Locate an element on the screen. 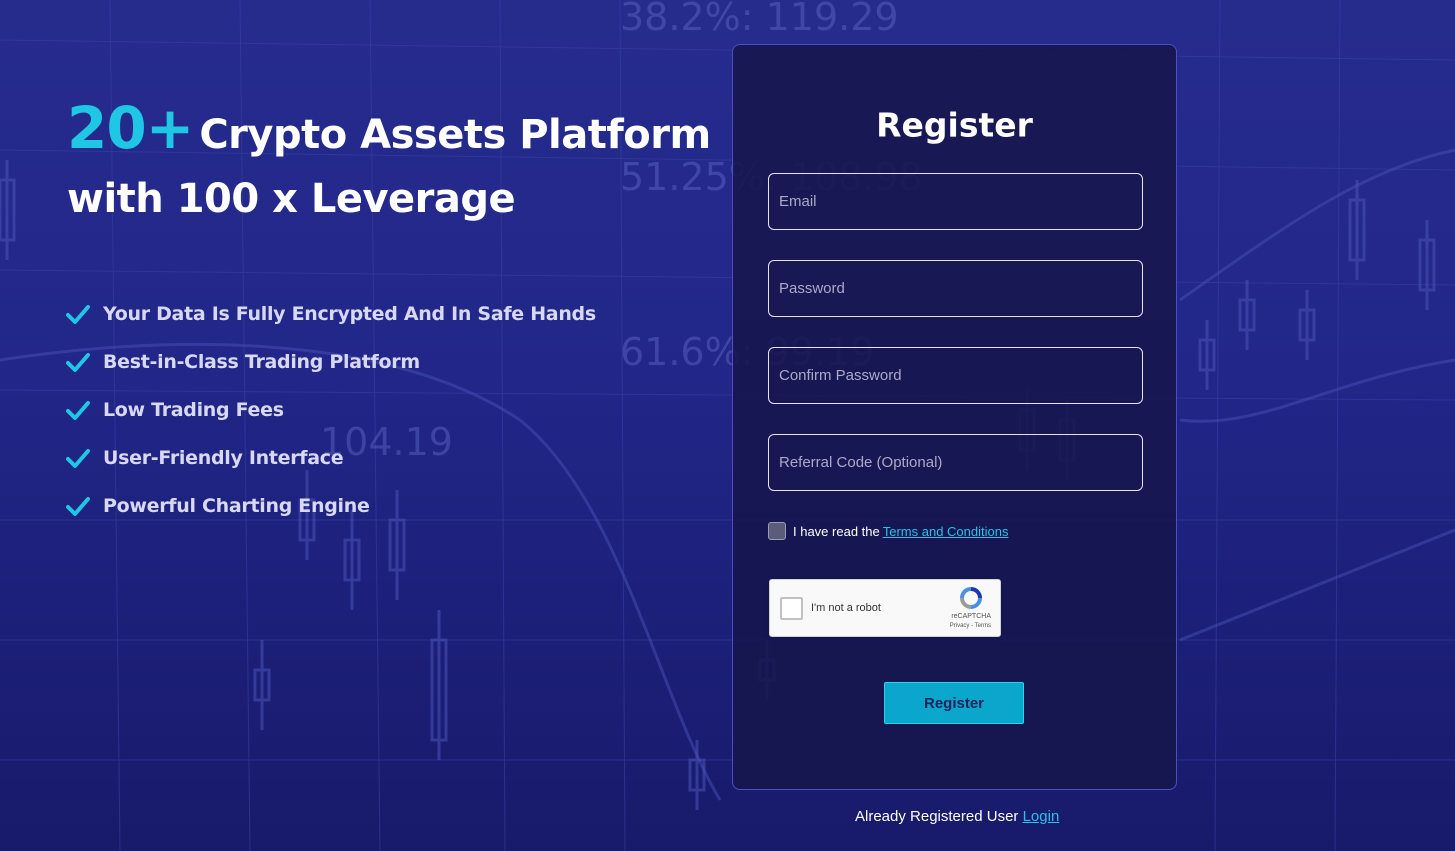 The width and height of the screenshot is (1455, 851). recaptcha-logo-icon is located at coordinates (971, 598).